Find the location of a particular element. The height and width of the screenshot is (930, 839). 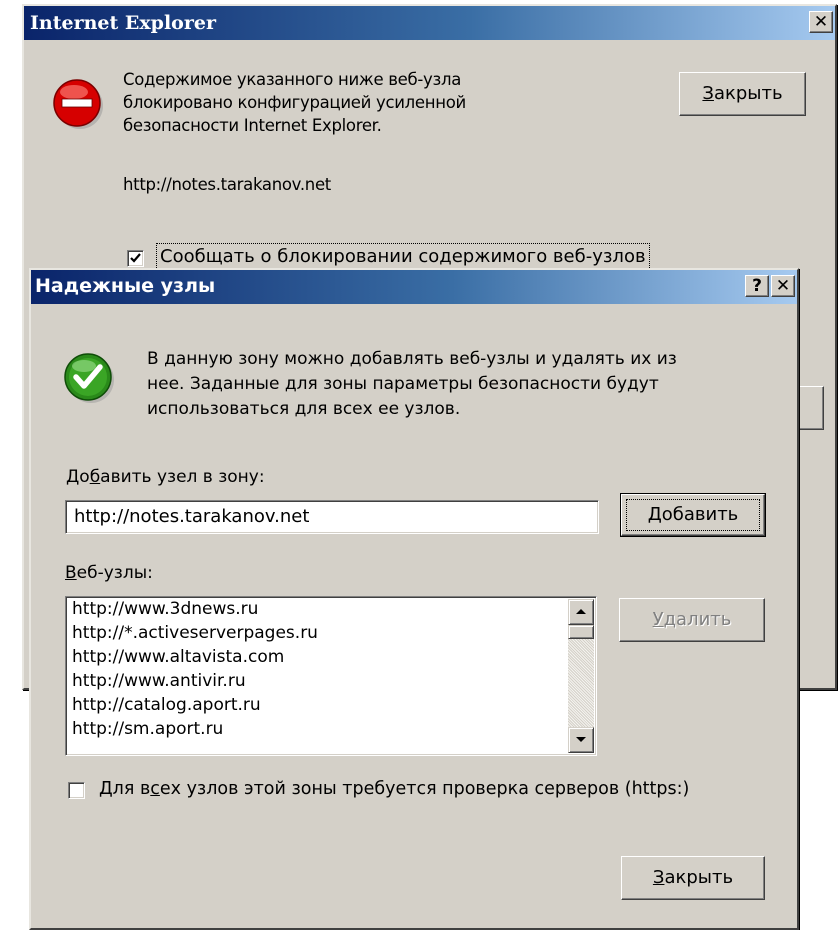

scroll-thumb is located at coordinates (581, 632).